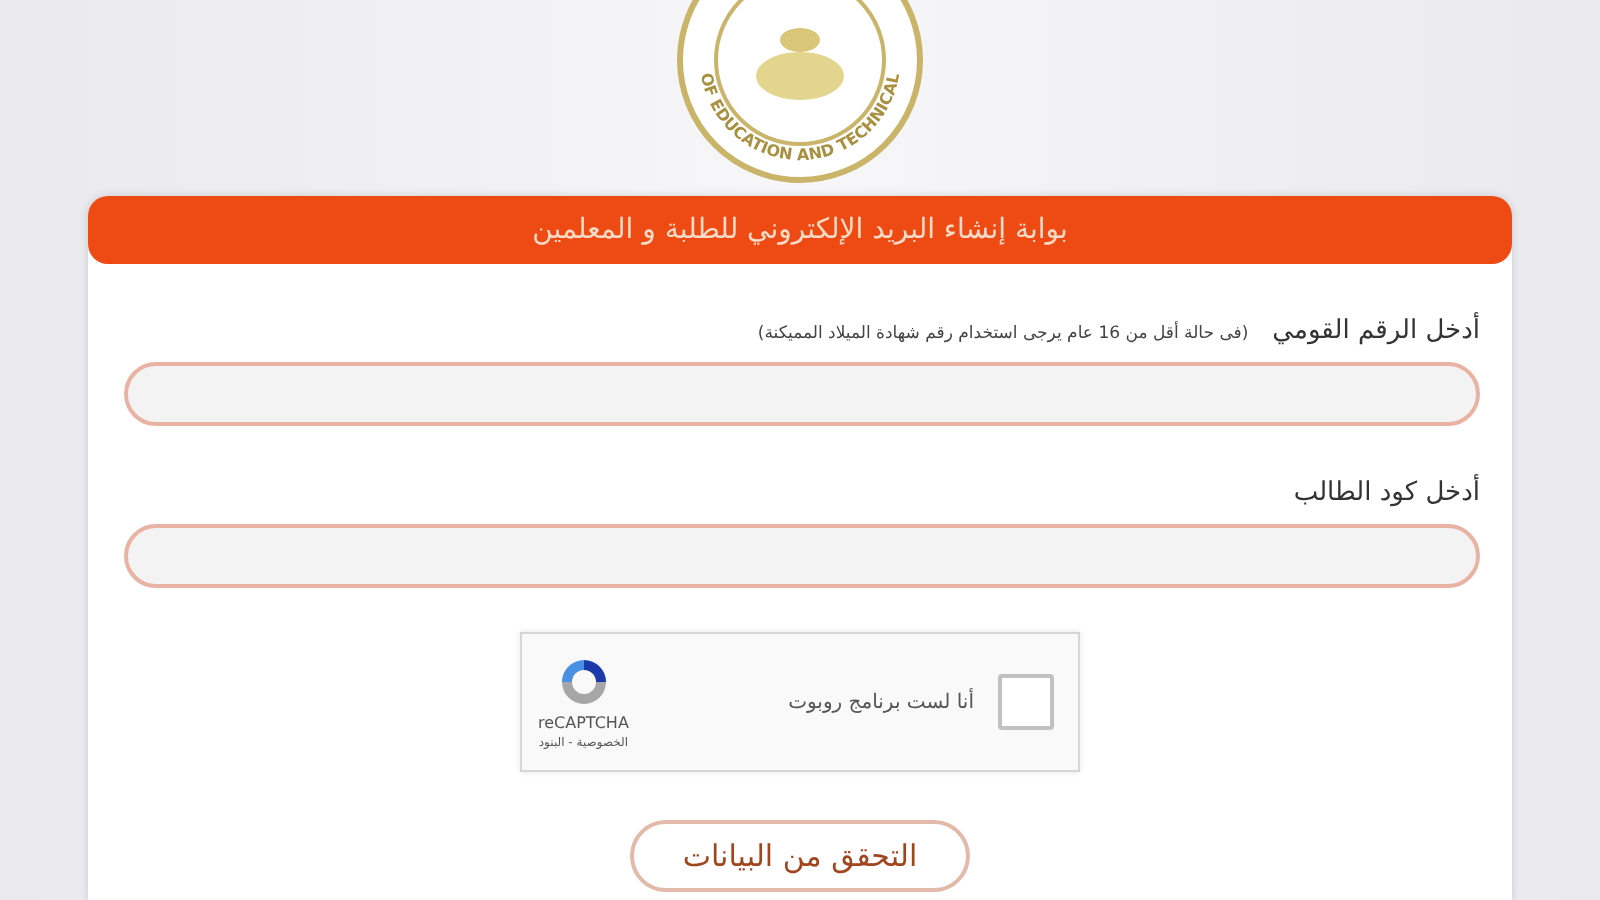 Image resolution: width=1600 pixels, height=900 pixels. What do you see at coordinates (881, 702) in the screenshot?
I see `captcha-label: أنا لست برنامج روبوت` at bounding box center [881, 702].